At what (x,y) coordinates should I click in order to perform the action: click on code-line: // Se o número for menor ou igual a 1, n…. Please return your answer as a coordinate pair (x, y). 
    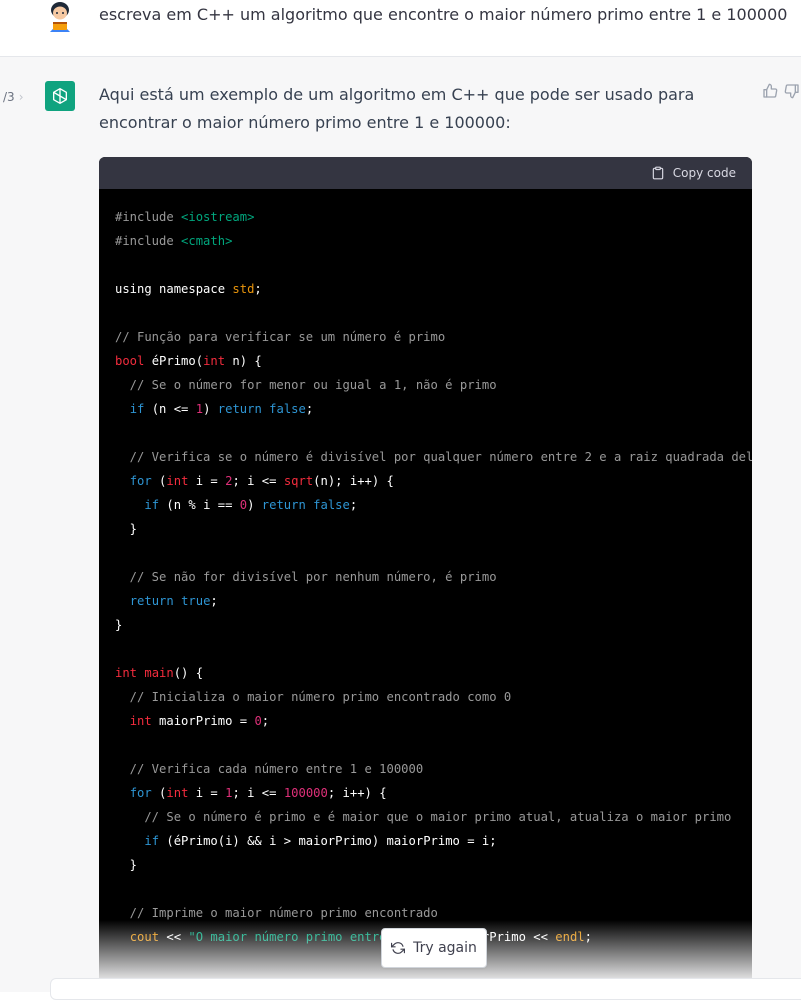
    Looking at the image, I should click on (433, 385).